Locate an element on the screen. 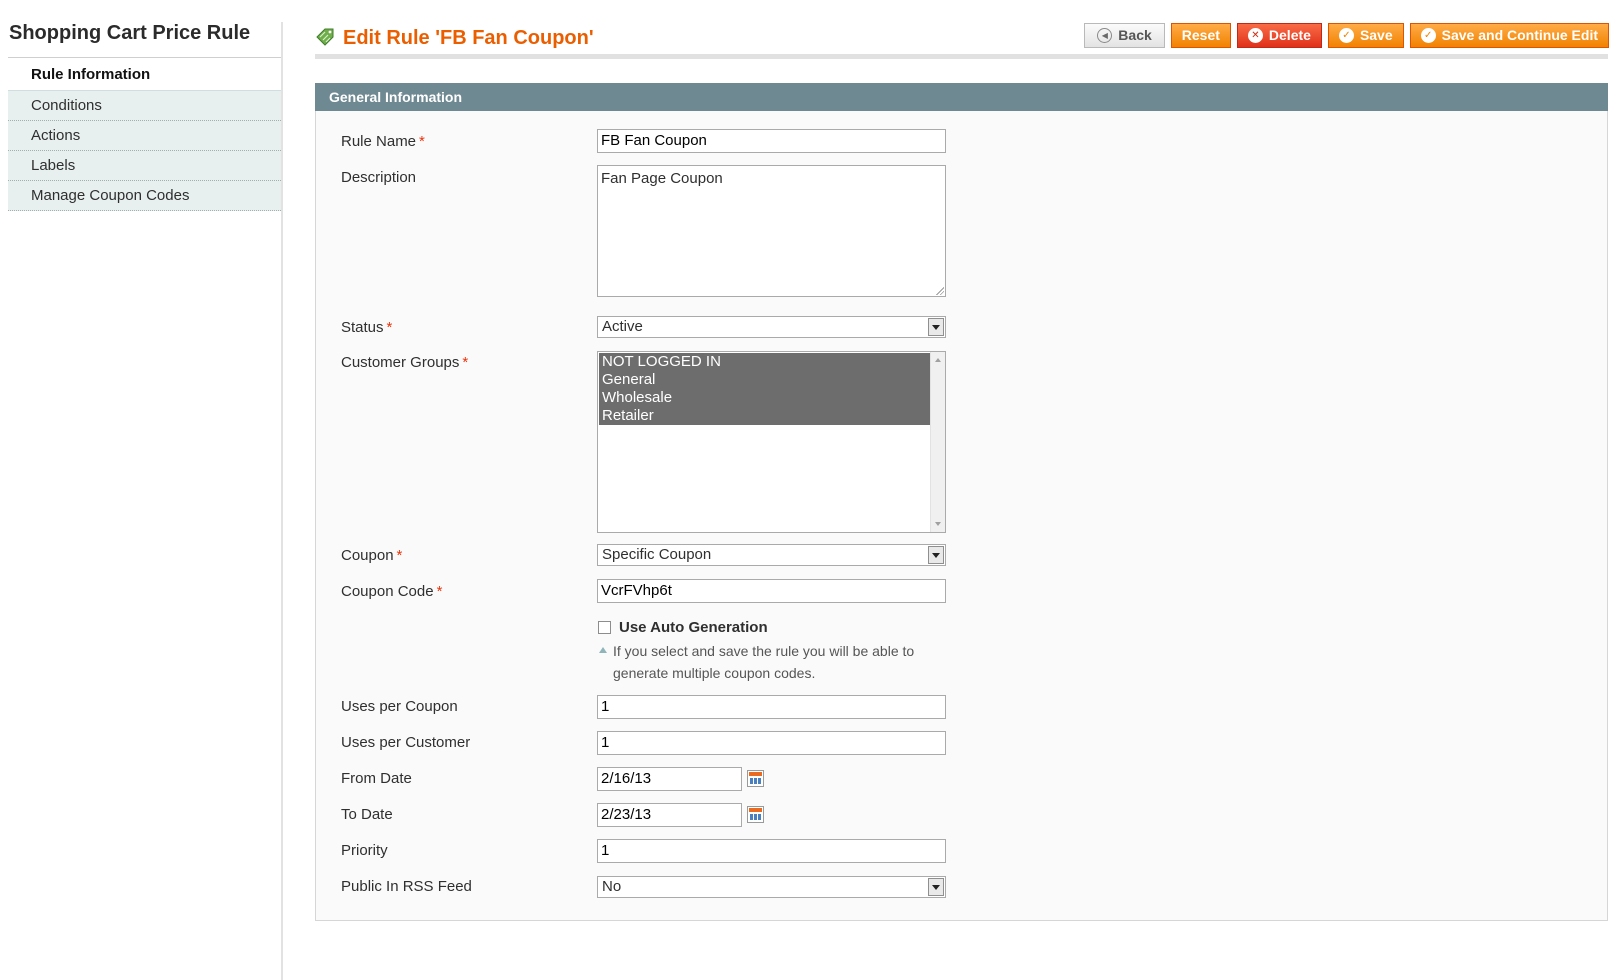  tab-actions: Actions is located at coordinates (145, 136).